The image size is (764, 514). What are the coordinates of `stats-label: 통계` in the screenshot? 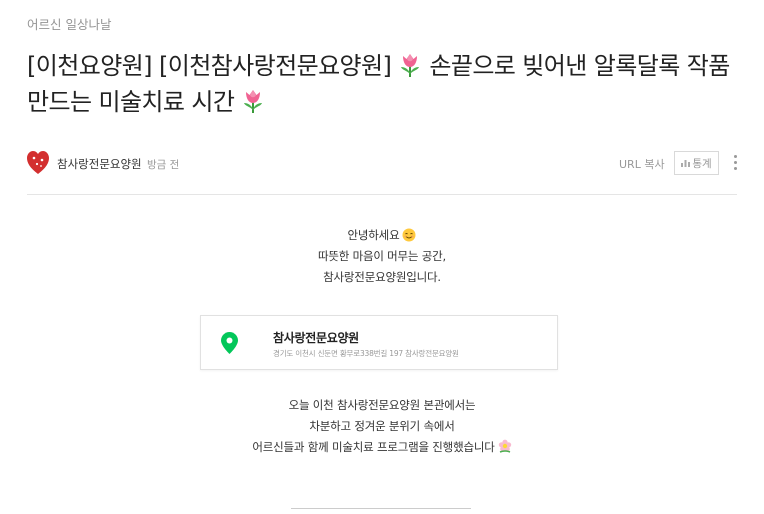 It's located at (702, 163).